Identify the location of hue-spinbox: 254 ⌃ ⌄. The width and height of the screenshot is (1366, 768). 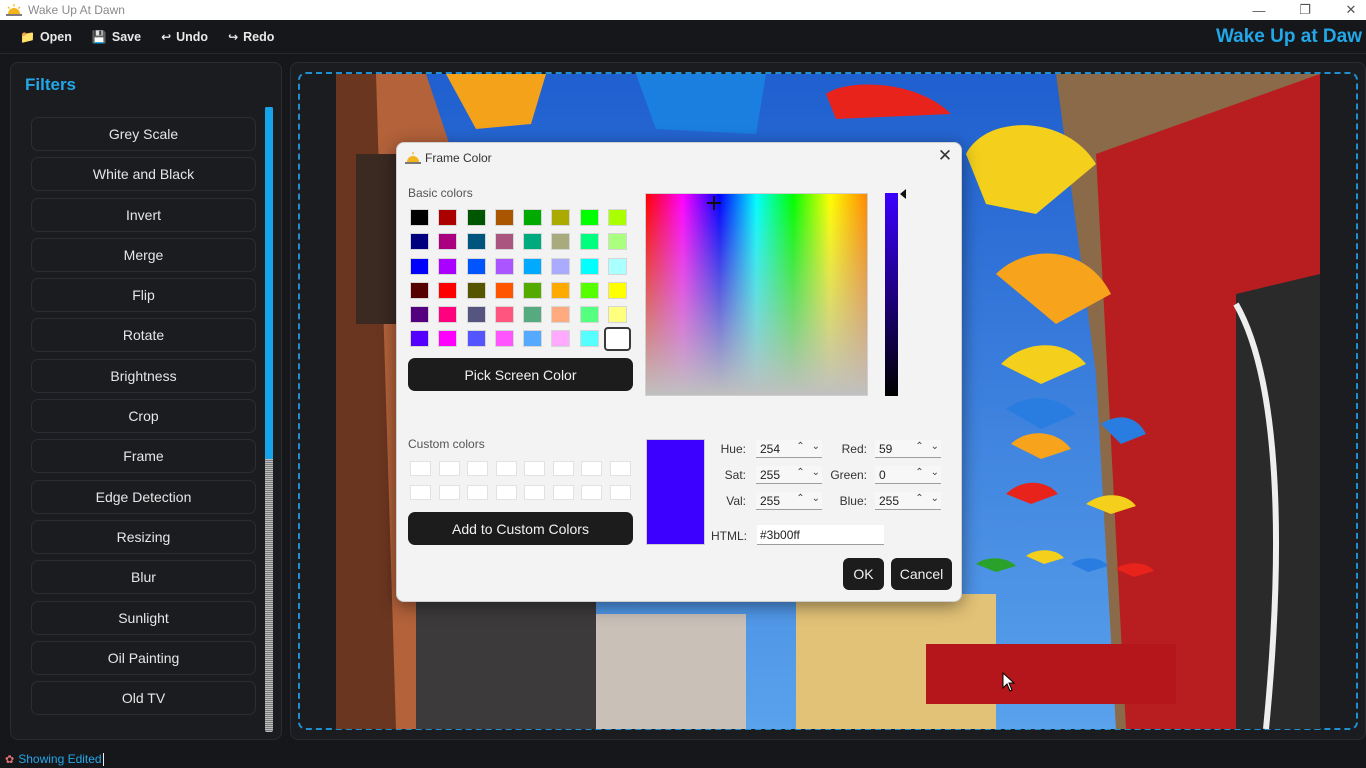
(789, 449).